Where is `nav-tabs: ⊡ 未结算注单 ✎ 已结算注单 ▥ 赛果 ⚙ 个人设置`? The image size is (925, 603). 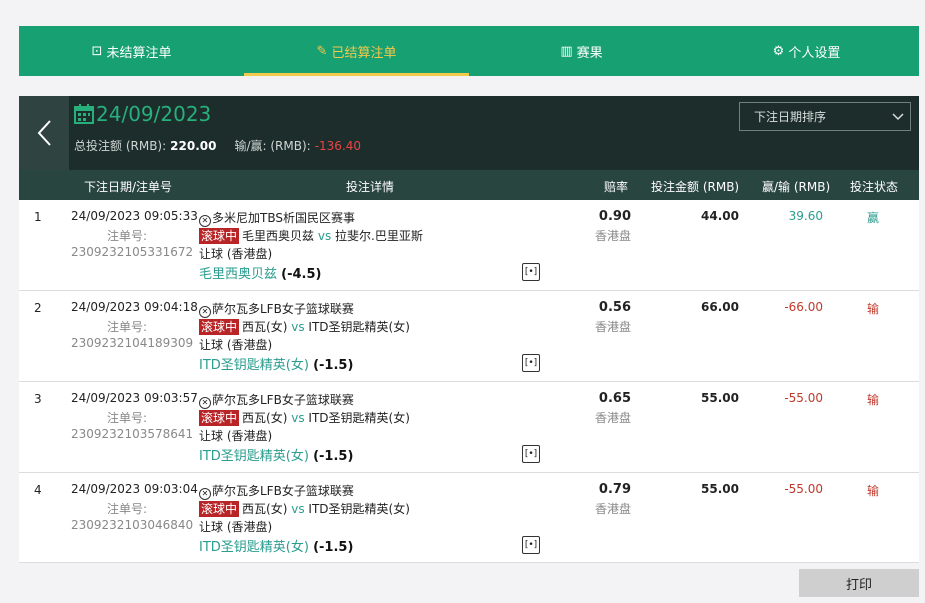
nav-tabs: ⊡ 未结算注单 ✎ 已结算注单 ▥ 赛果 ⚙ 个人设置 is located at coordinates (469, 51).